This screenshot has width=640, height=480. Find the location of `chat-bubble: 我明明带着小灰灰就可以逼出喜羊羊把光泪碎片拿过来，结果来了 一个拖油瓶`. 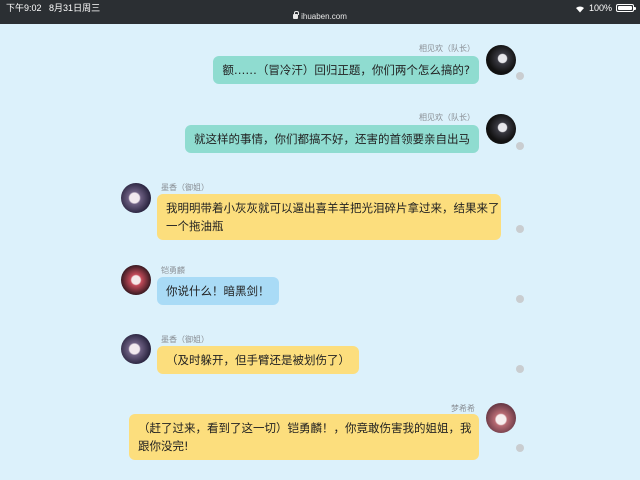

chat-bubble: 我明明带着小灰灰就可以逼出喜羊羊把光泪碎片拿过来，结果来了 一个拖油瓶 is located at coordinates (329, 217).